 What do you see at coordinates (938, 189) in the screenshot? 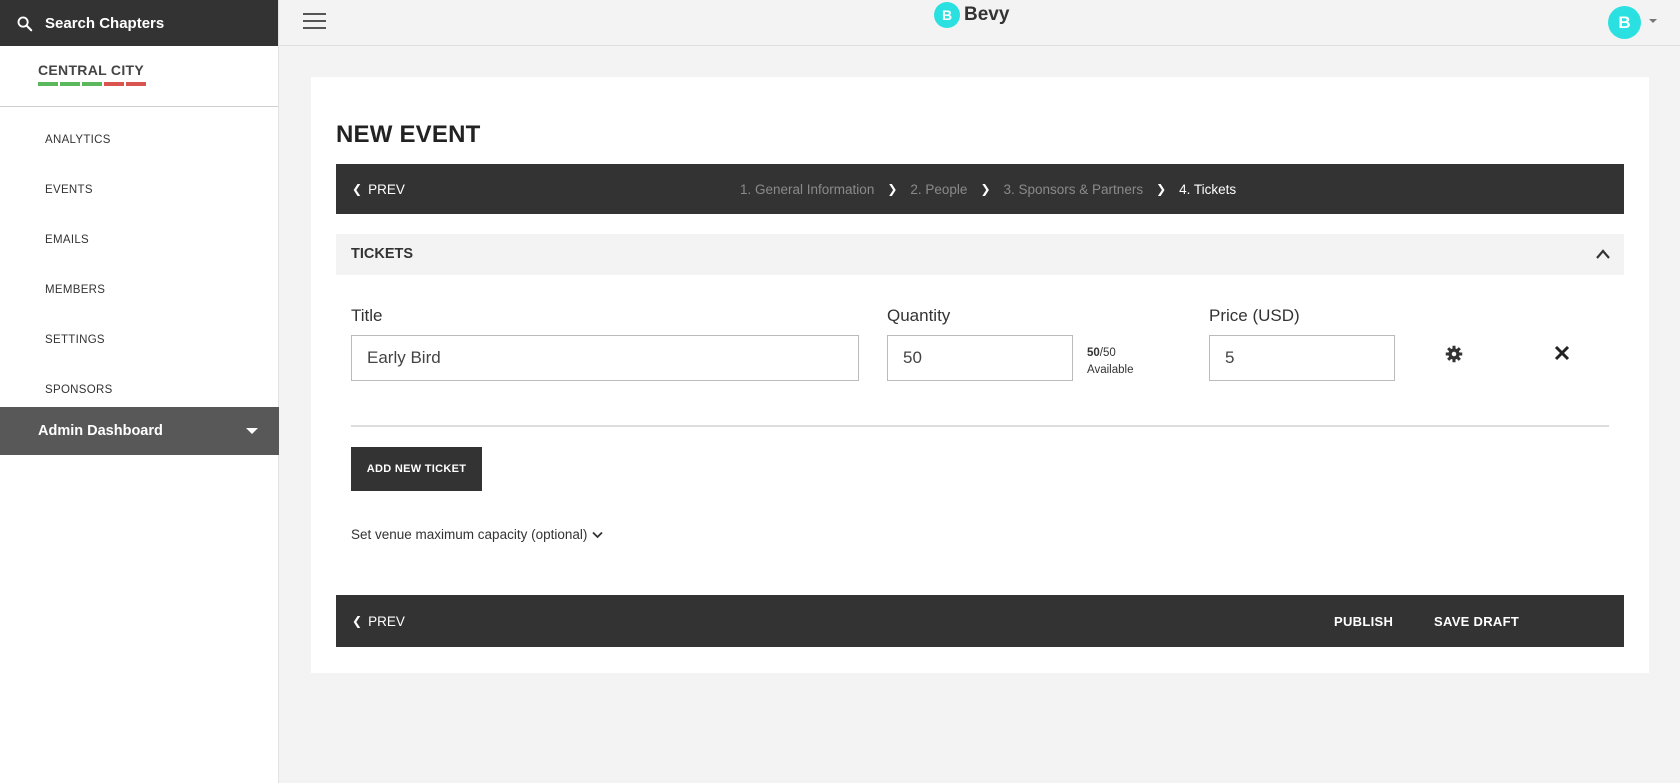
I see `step-people: 2. People` at bounding box center [938, 189].